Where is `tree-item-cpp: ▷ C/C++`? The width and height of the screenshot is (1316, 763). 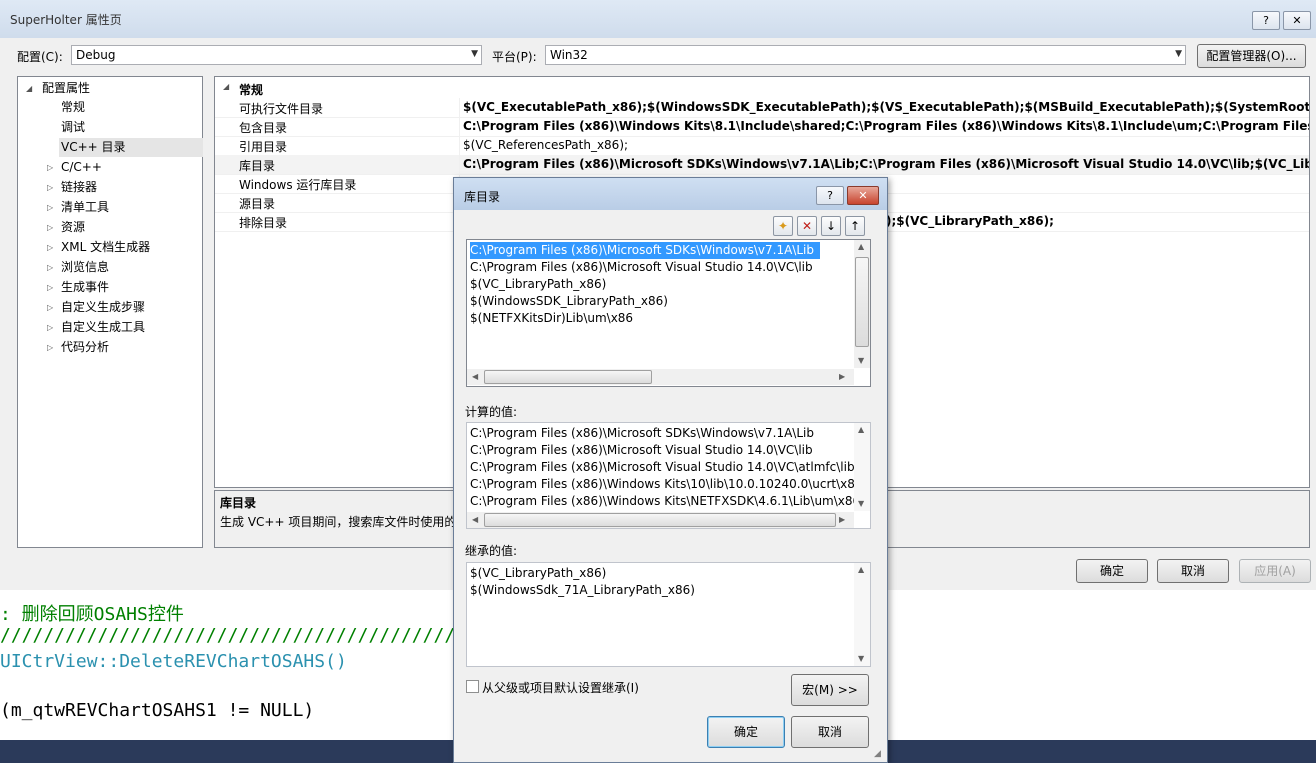 tree-item-cpp: ▷ C/C++ is located at coordinates (74, 167).